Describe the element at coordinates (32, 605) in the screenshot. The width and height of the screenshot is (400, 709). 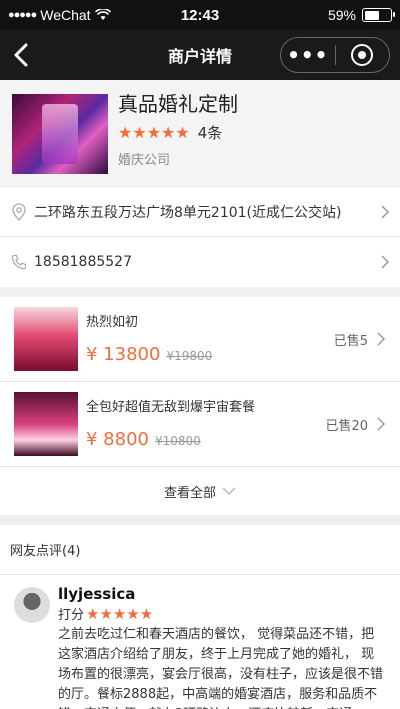
I see `avatar` at that location.